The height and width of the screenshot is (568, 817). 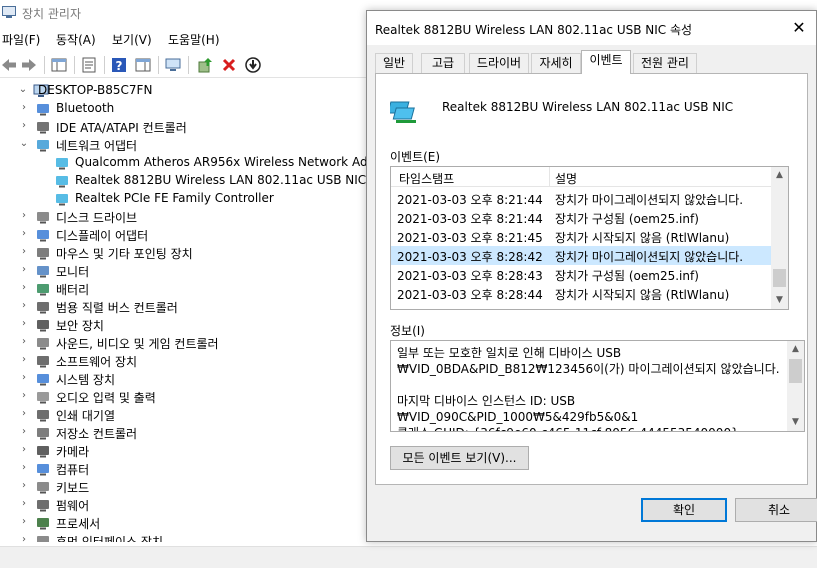 I want to click on menu-view: 보기(V), so click(x=132, y=39).